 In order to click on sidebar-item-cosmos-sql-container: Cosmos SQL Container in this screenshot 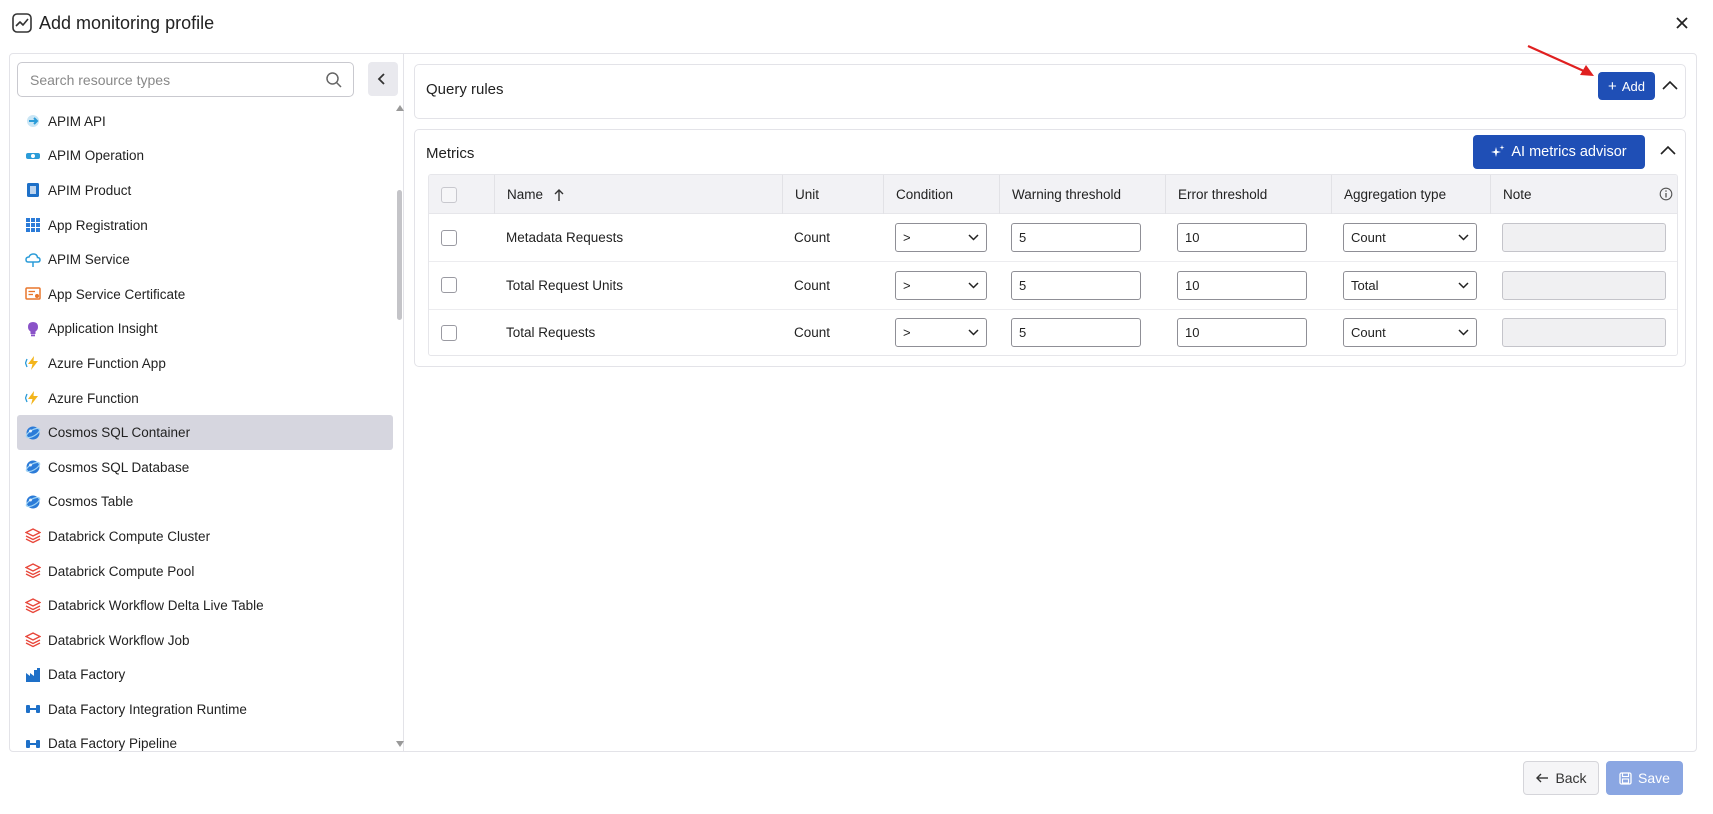, I will do `click(205, 432)`.